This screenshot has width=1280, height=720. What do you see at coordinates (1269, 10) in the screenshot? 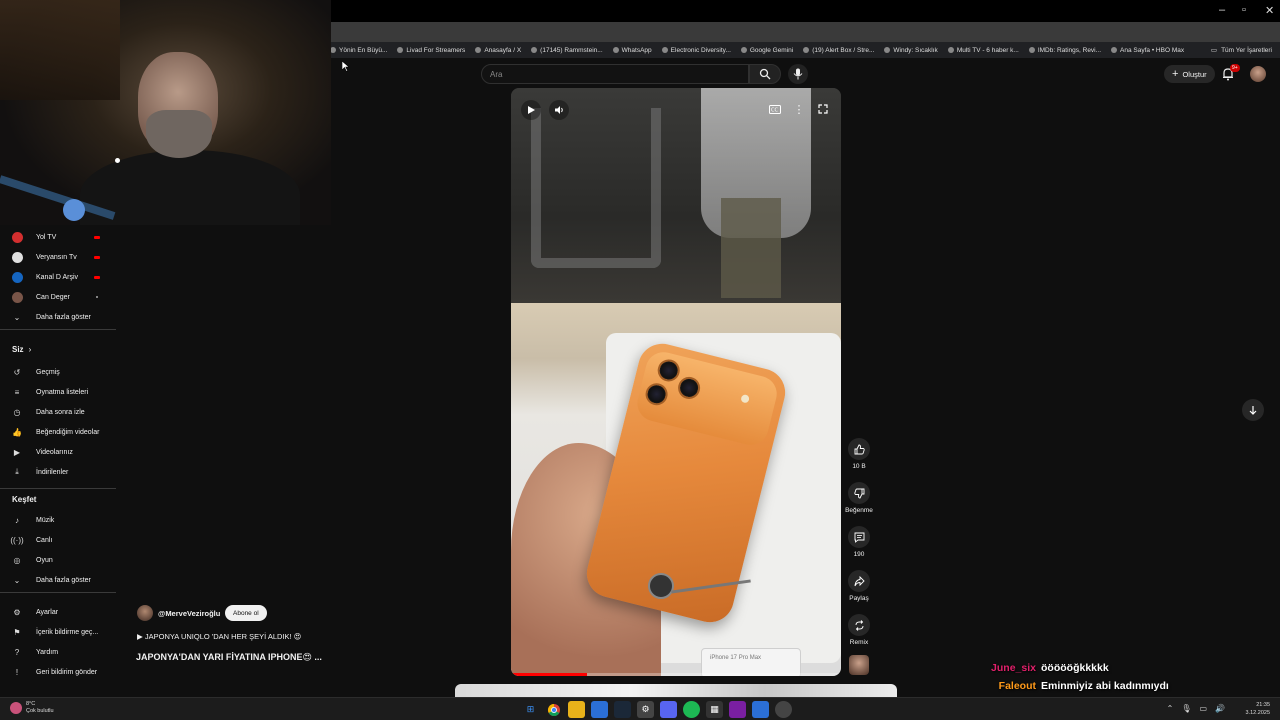
I see `close-icon: ✕` at bounding box center [1269, 10].